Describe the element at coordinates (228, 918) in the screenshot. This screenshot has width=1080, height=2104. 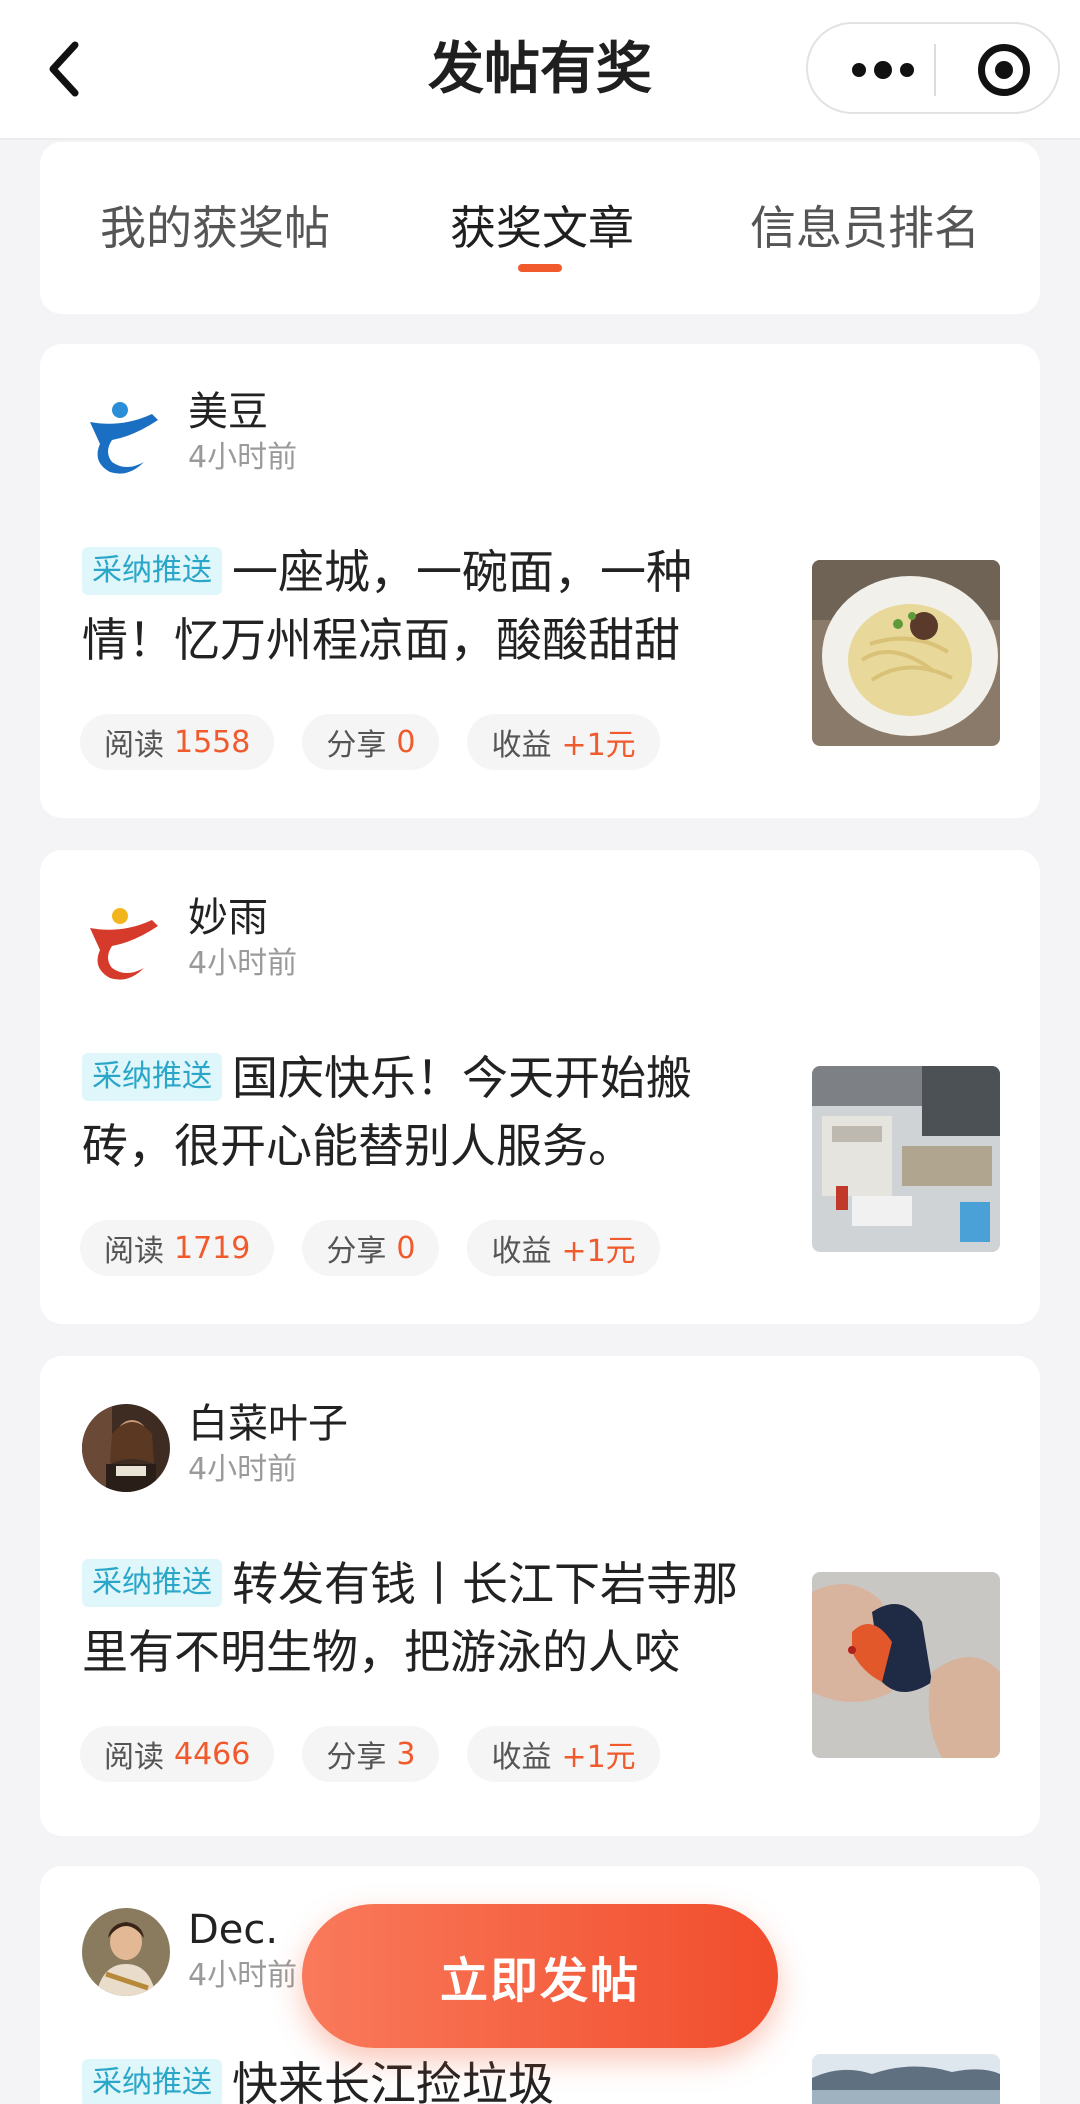
I see `author-name: 妙雨` at that location.